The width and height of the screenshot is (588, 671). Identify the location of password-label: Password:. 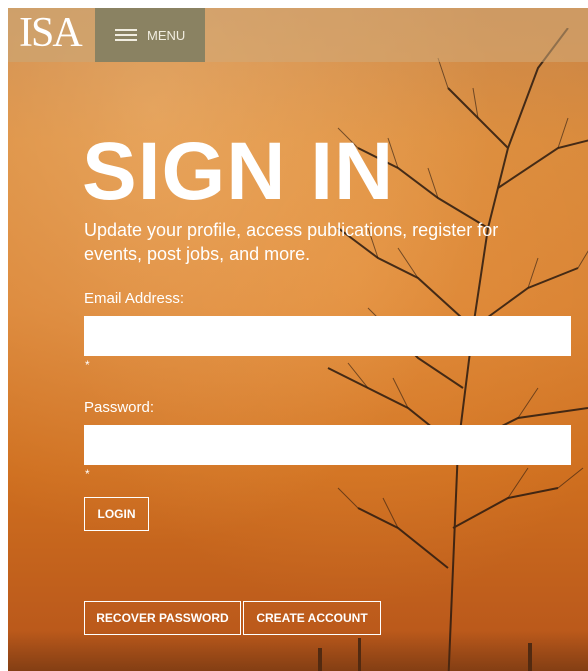
(119, 407).